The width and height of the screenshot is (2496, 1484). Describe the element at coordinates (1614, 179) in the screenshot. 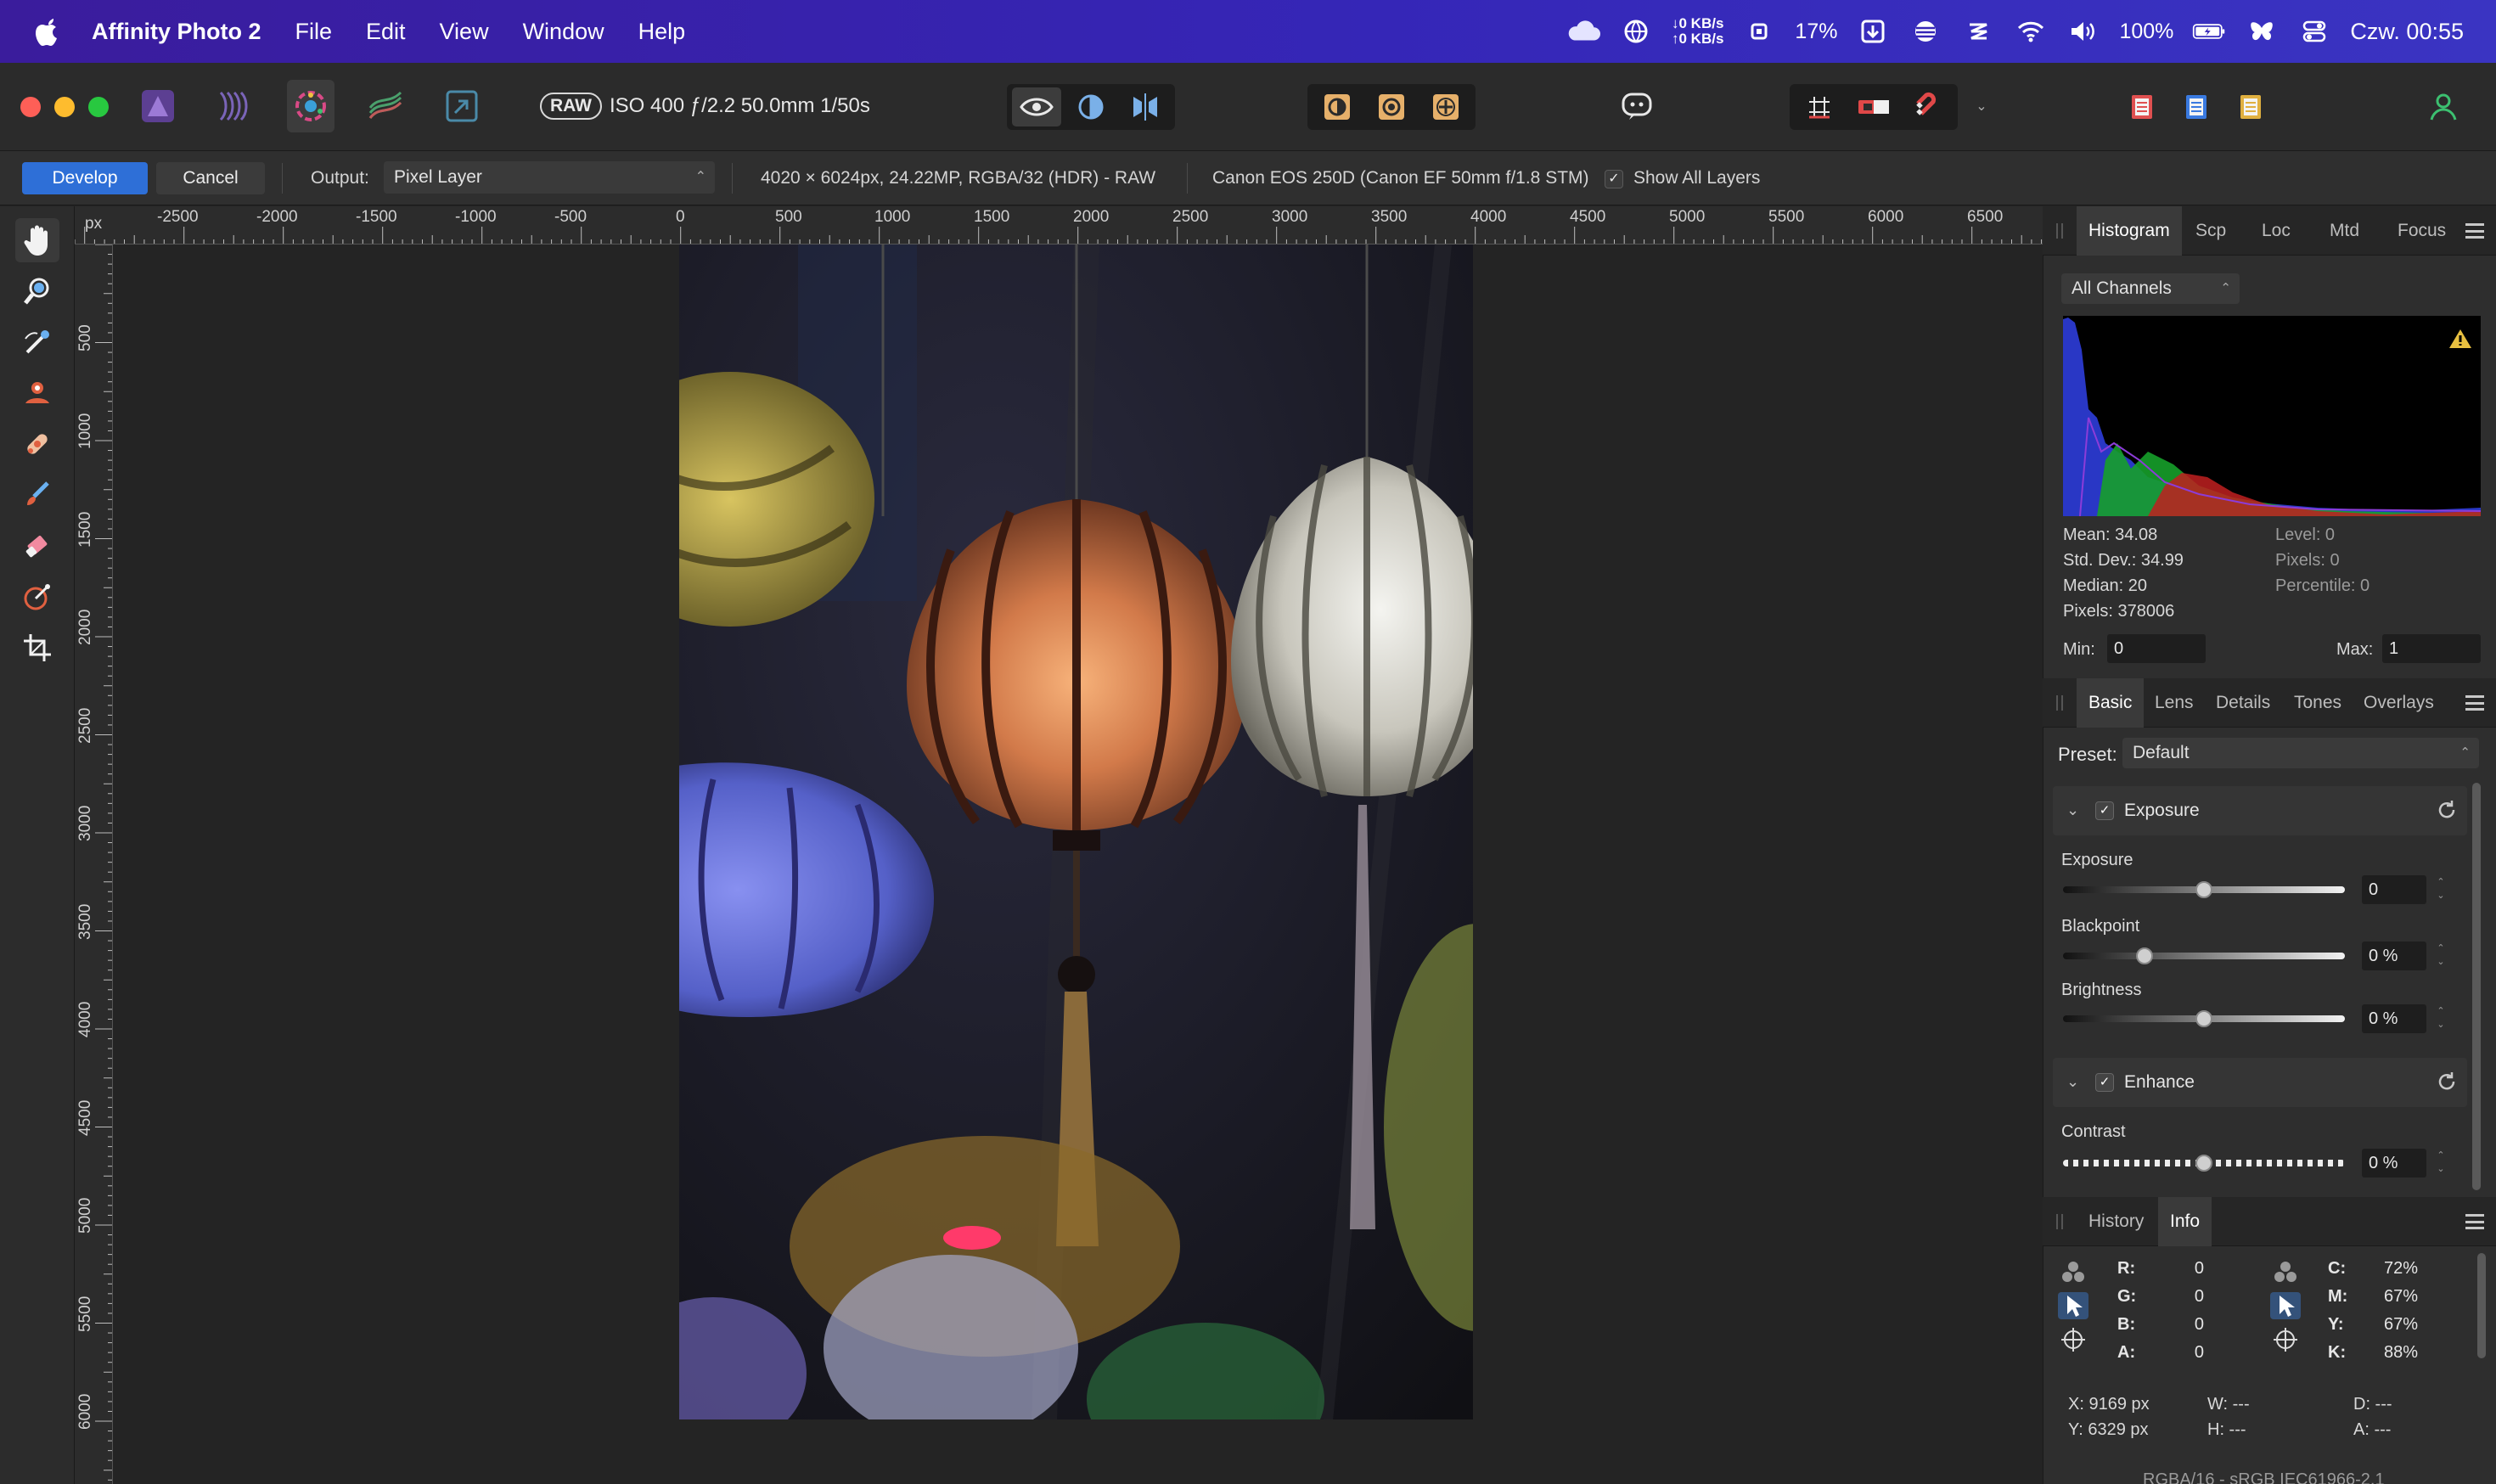

I see `show-all-layers-checkbox: ✓` at that location.